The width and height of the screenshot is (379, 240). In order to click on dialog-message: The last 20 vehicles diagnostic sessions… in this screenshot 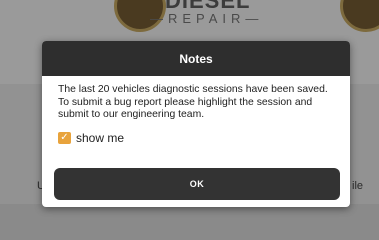, I will do `click(193, 102)`.